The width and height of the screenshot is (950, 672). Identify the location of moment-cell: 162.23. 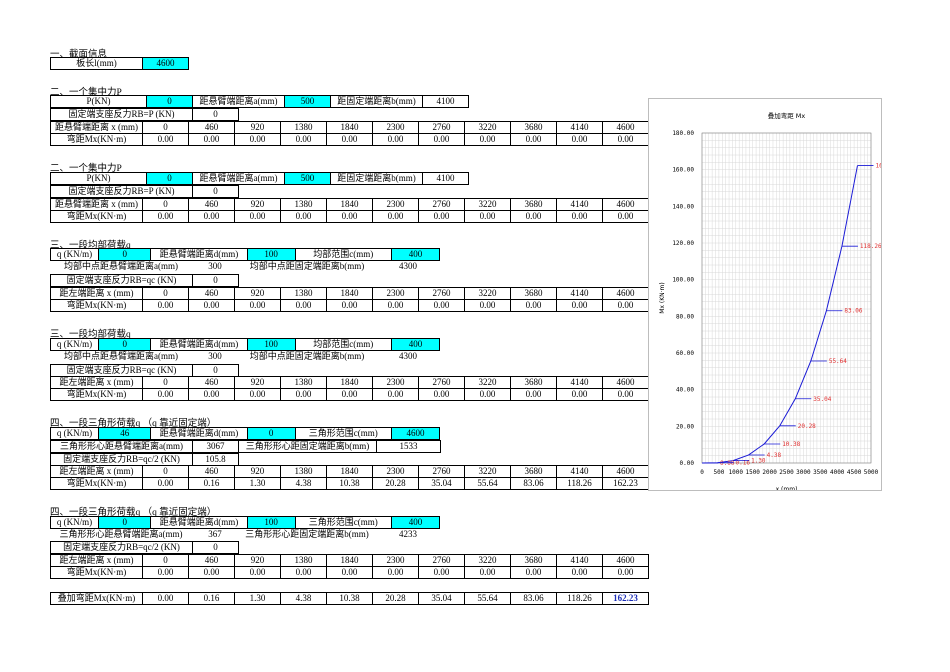
(625, 483).